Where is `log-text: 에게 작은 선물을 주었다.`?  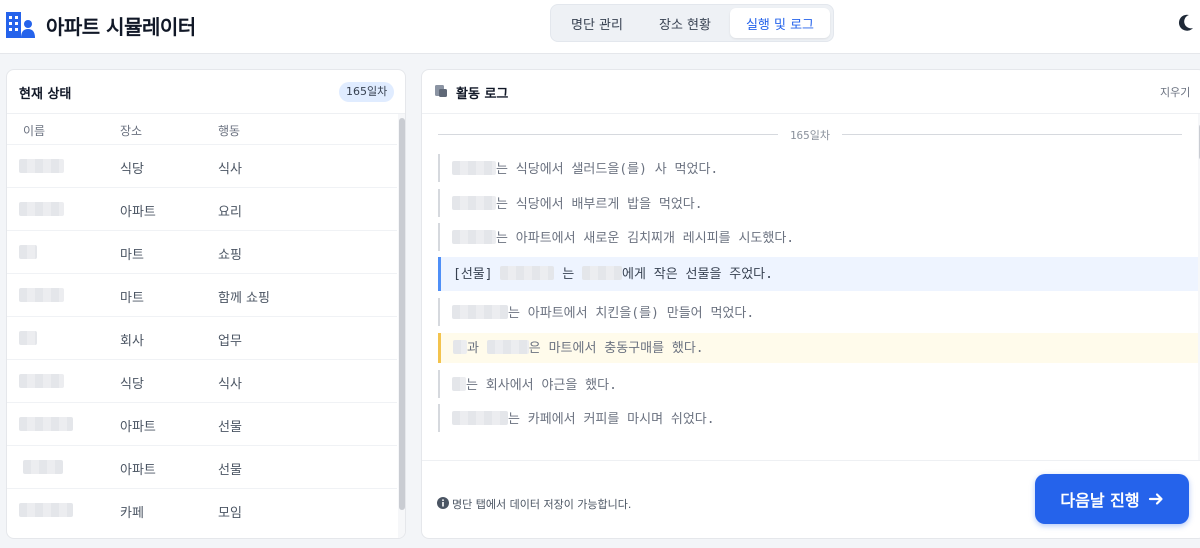
log-text: 에게 작은 선물을 주었다. is located at coordinates (697, 274).